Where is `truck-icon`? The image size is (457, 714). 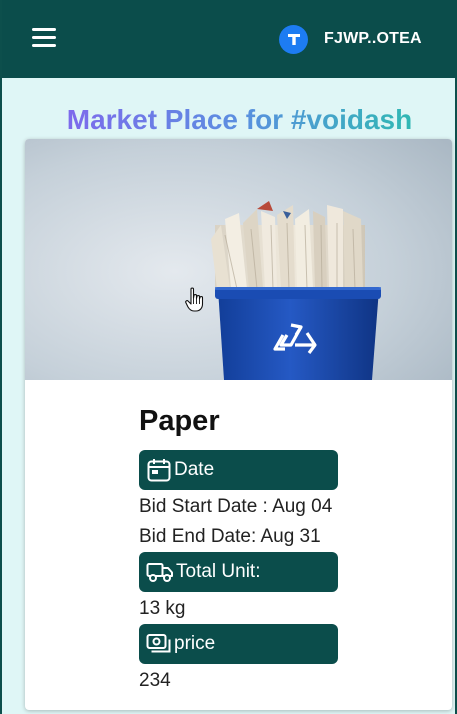 truck-icon is located at coordinates (159, 572).